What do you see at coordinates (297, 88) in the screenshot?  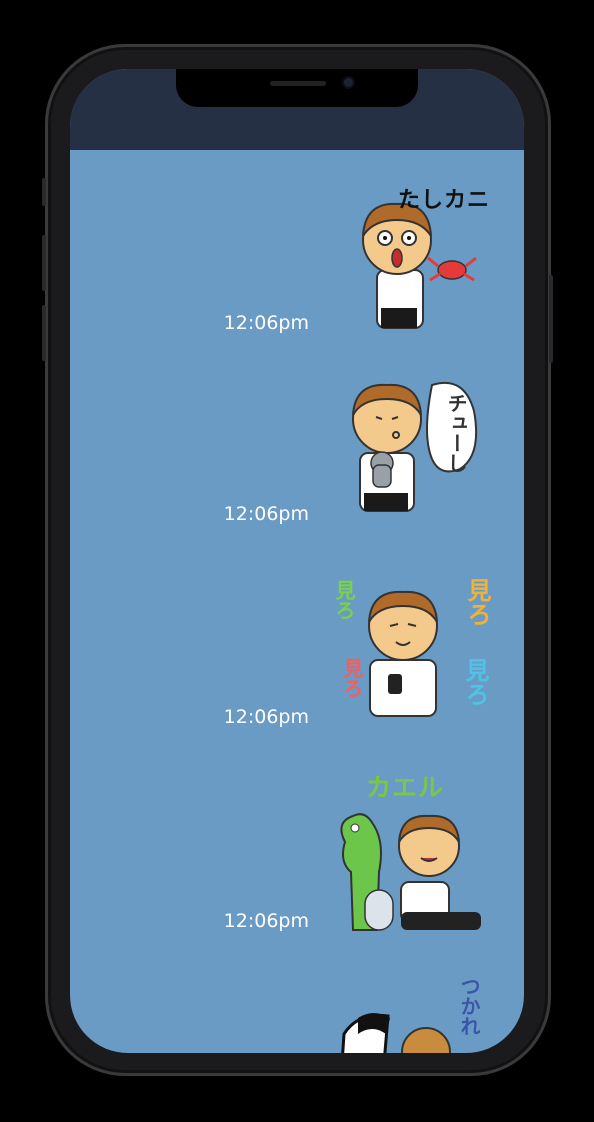 I see `notch` at bounding box center [297, 88].